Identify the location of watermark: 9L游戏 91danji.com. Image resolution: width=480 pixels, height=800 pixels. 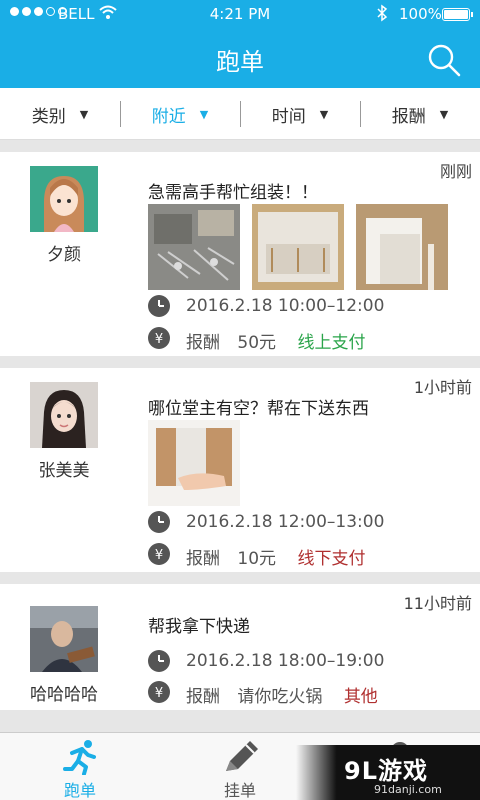
(388, 772).